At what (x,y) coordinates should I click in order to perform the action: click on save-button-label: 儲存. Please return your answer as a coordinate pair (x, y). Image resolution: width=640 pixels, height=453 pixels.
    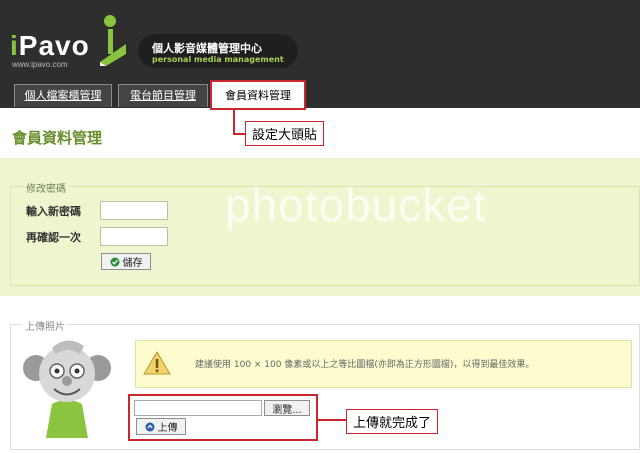
    Looking at the image, I should click on (132, 263).